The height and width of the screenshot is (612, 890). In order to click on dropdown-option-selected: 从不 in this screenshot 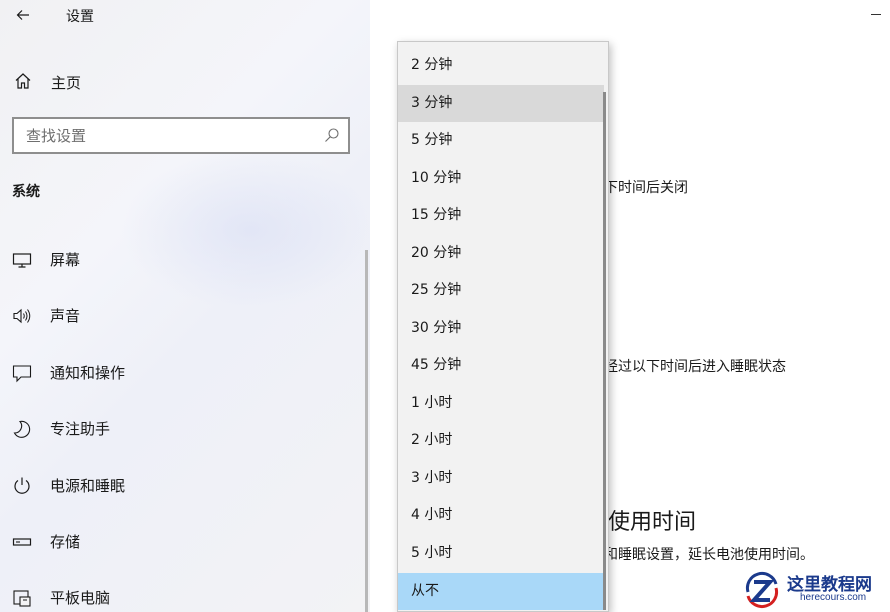, I will do `click(501, 591)`.